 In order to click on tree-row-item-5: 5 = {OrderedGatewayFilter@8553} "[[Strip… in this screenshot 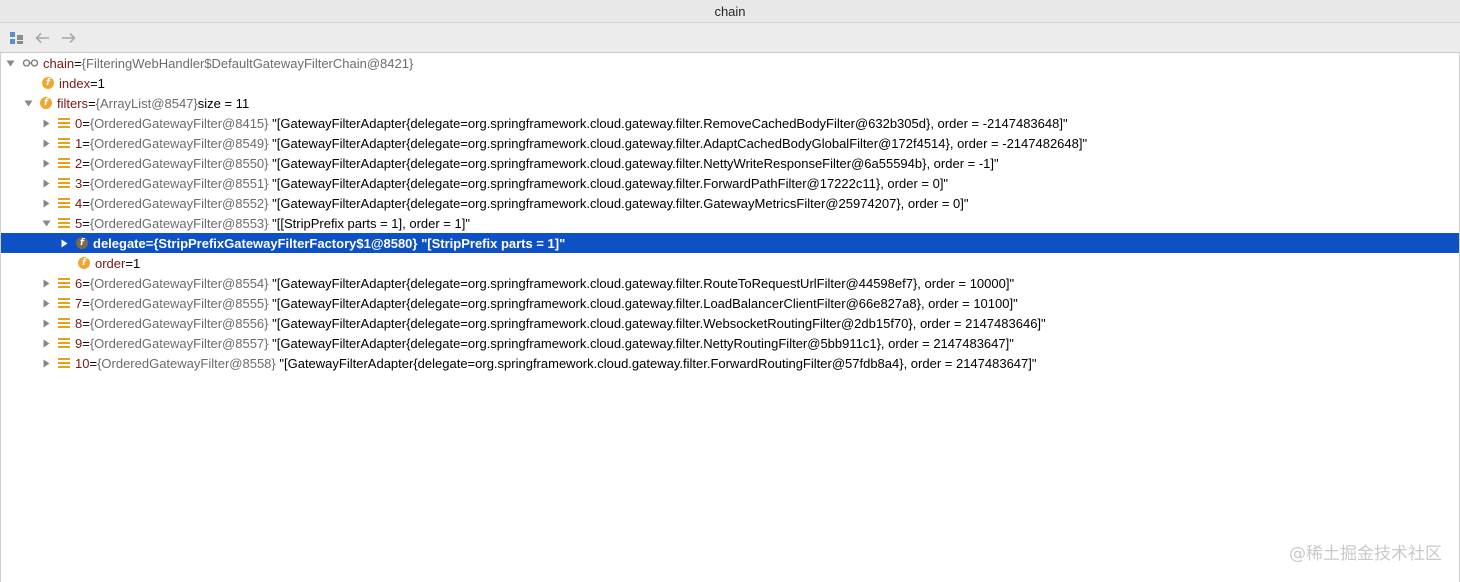, I will do `click(730, 223)`.